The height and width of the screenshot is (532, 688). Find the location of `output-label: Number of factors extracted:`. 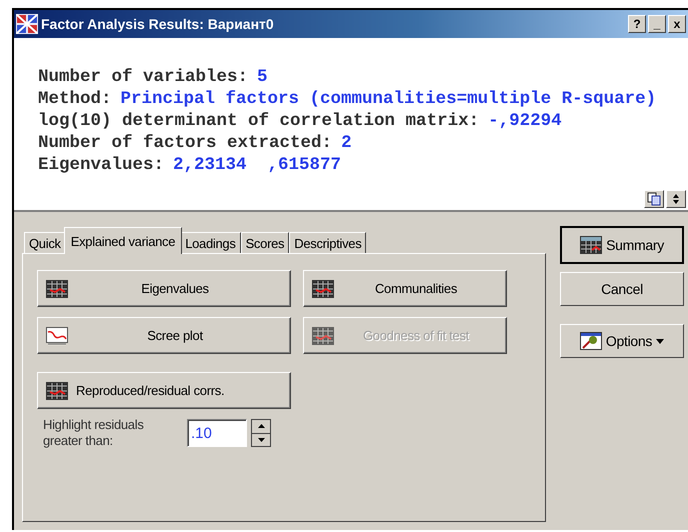

output-label: Number of factors extracted: is located at coordinates (185, 143).